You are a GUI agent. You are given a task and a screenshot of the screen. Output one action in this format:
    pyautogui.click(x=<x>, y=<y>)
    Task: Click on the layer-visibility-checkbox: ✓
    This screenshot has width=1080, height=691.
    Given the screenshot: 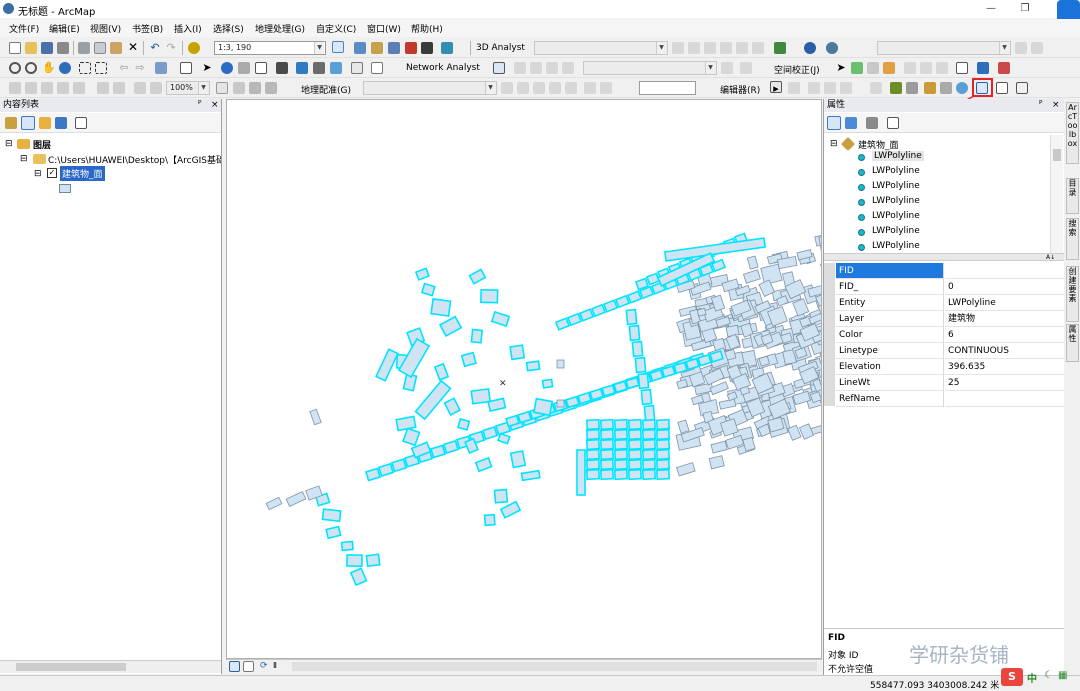 What is the action you would take?
    pyautogui.click(x=52, y=173)
    